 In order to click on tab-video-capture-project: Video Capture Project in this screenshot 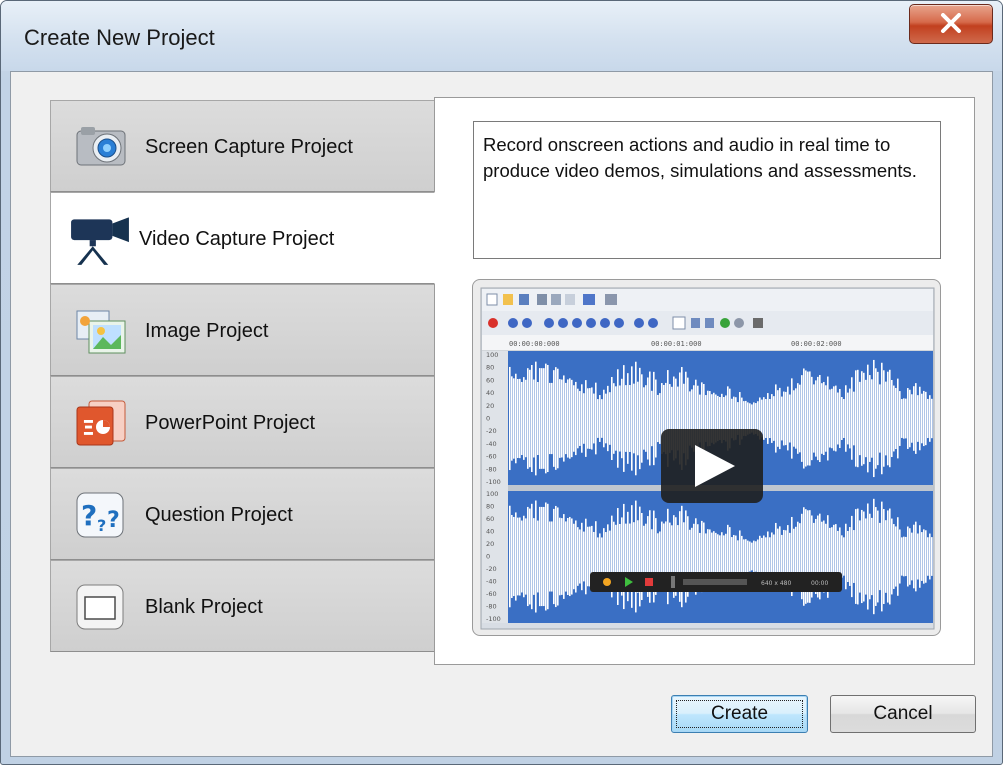, I will do `click(242, 238)`.